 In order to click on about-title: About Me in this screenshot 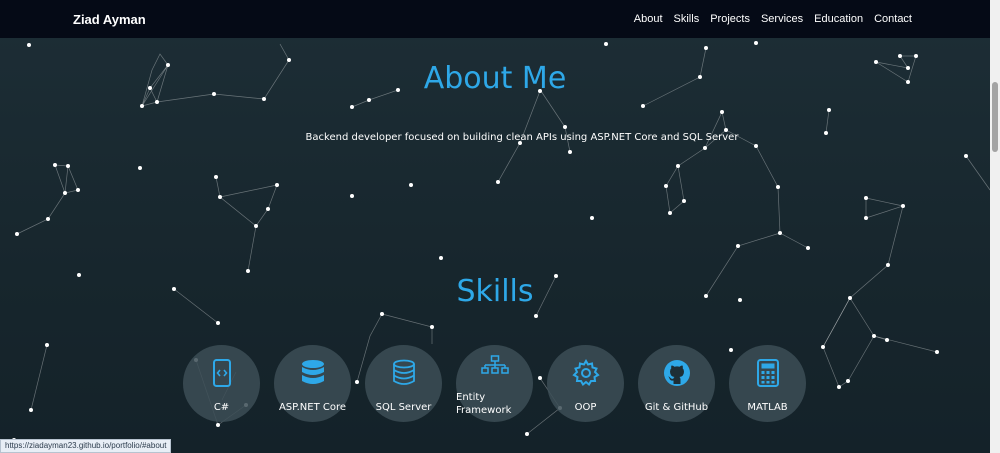, I will do `click(495, 78)`.